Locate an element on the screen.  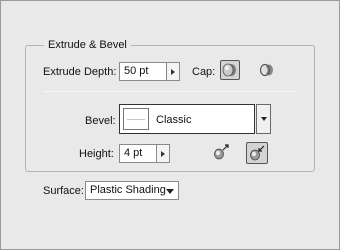
cap-off-icon is located at coordinates (266, 70).